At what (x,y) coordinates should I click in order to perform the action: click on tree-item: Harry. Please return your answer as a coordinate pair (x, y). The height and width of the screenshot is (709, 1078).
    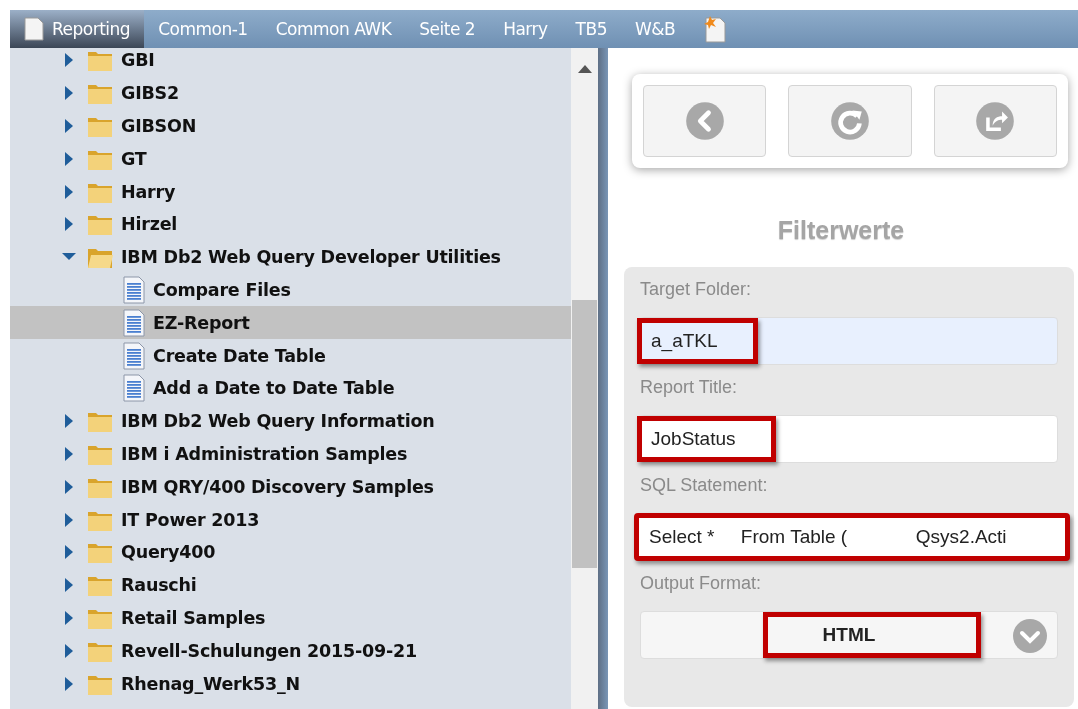
    Looking at the image, I should click on (290, 191).